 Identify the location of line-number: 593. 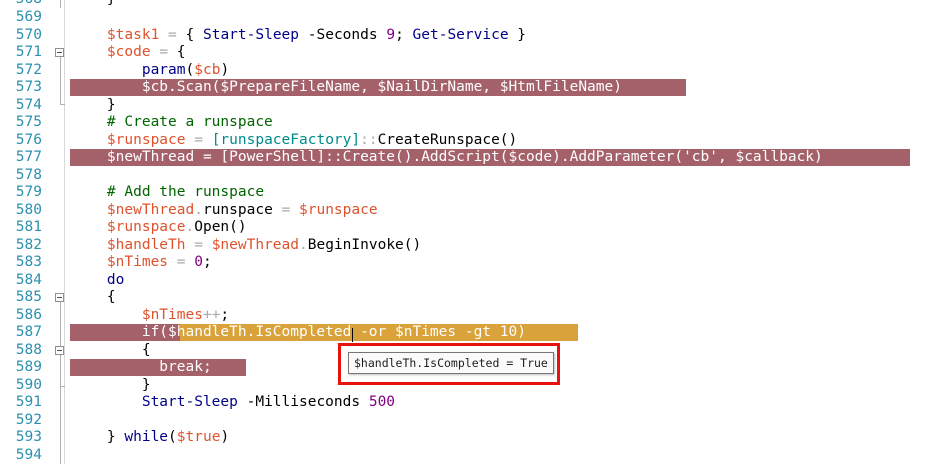
(28, 437).